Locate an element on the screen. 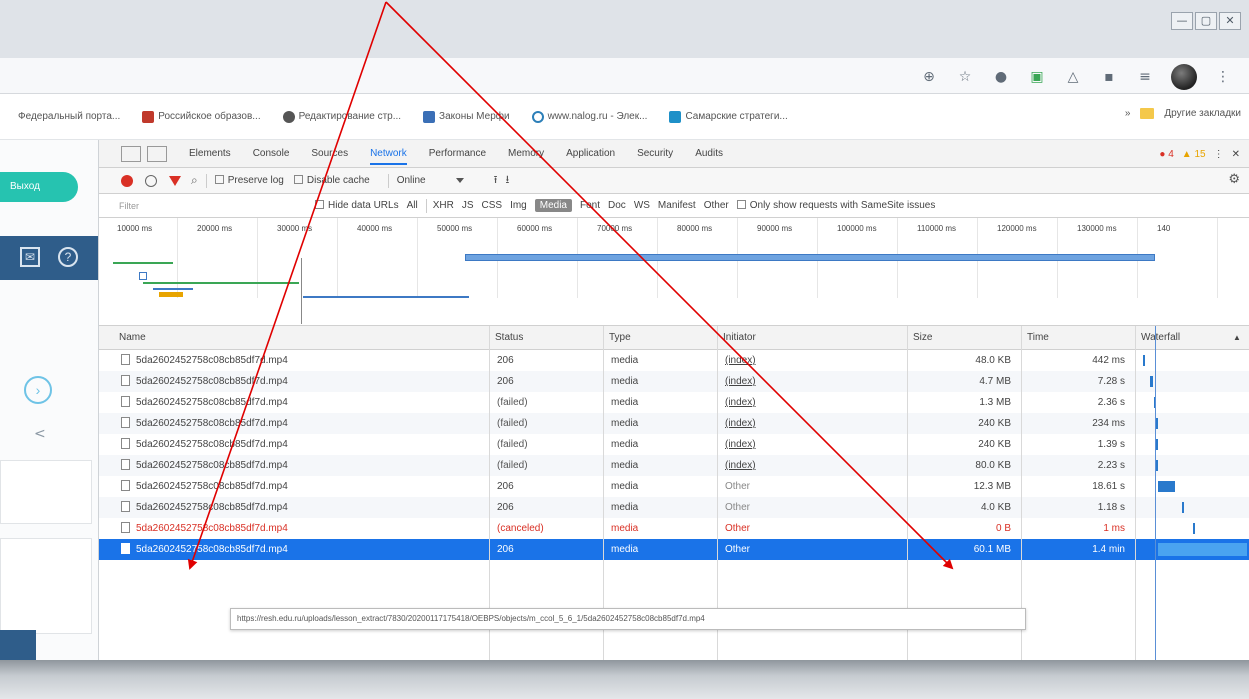 The image size is (1249, 699). cell-time-text: 1 ms is located at coordinates (1114, 528).